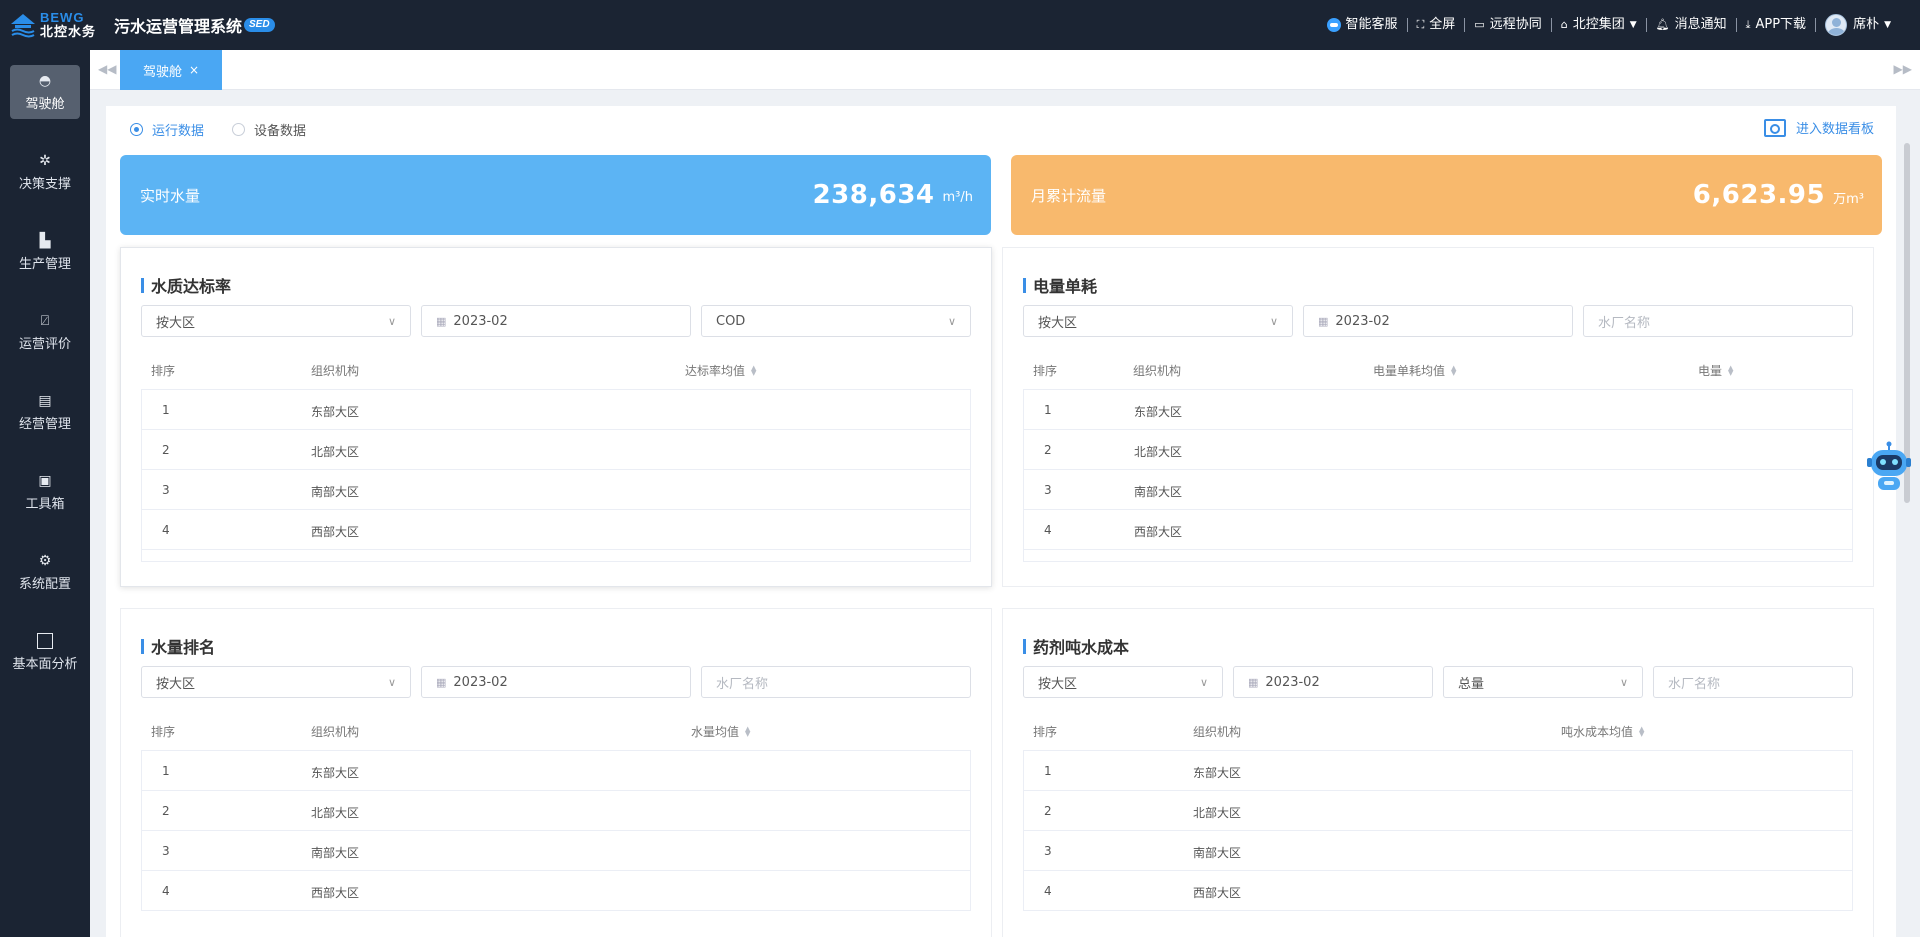  I want to click on col-rate-avg: 达标率均值 ▲ ▼, so click(720, 370).